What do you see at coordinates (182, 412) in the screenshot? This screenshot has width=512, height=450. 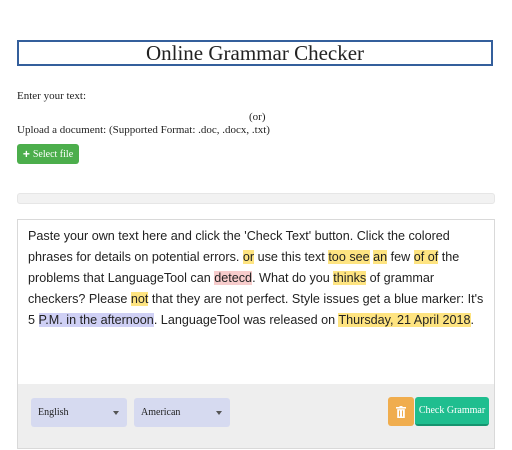 I see `variant-select: American` at bounding box center [182, 412].